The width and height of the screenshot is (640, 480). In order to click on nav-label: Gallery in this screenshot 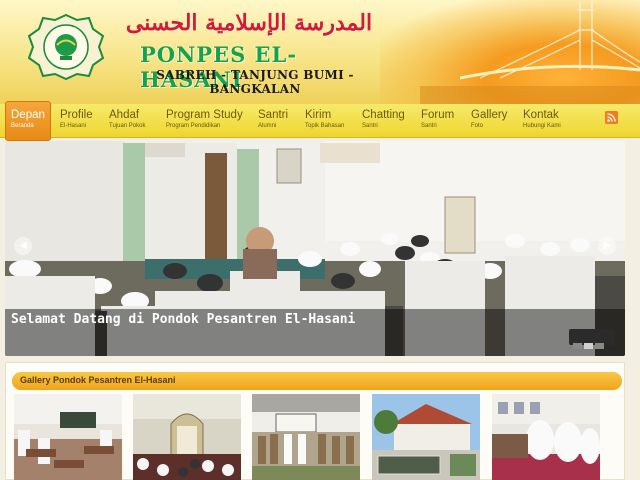, I will do `click(489, 115)`.